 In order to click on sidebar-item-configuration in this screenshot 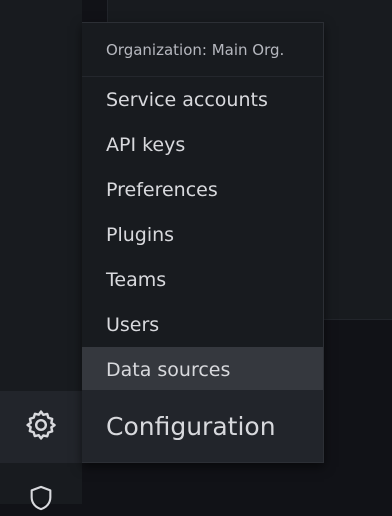, I will do `click(41, 427)`.